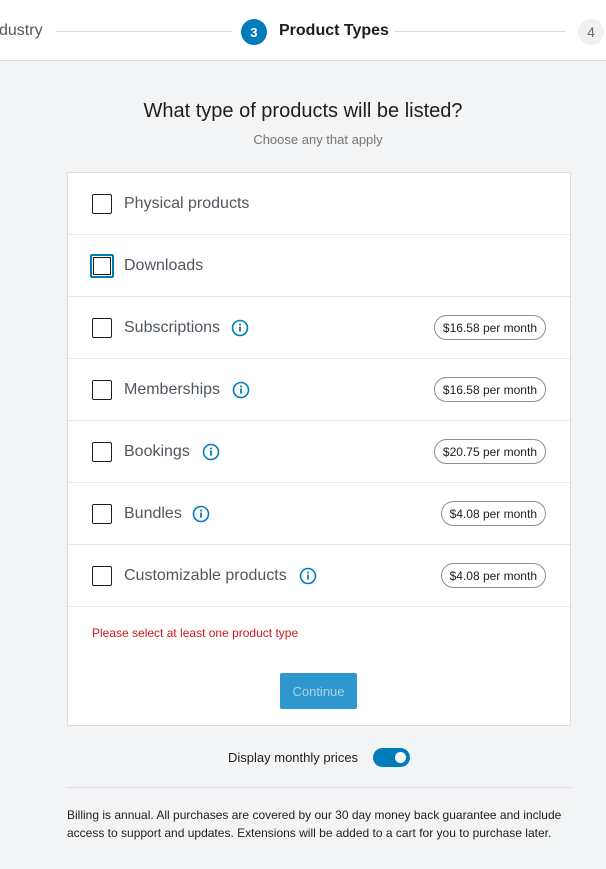 This screenshot has width=606, height=869. What do you see at coordinates (318, 139) in the screenshot?
I see `page-subtitle: Choose any that apply` at bounding box center [318, 139].